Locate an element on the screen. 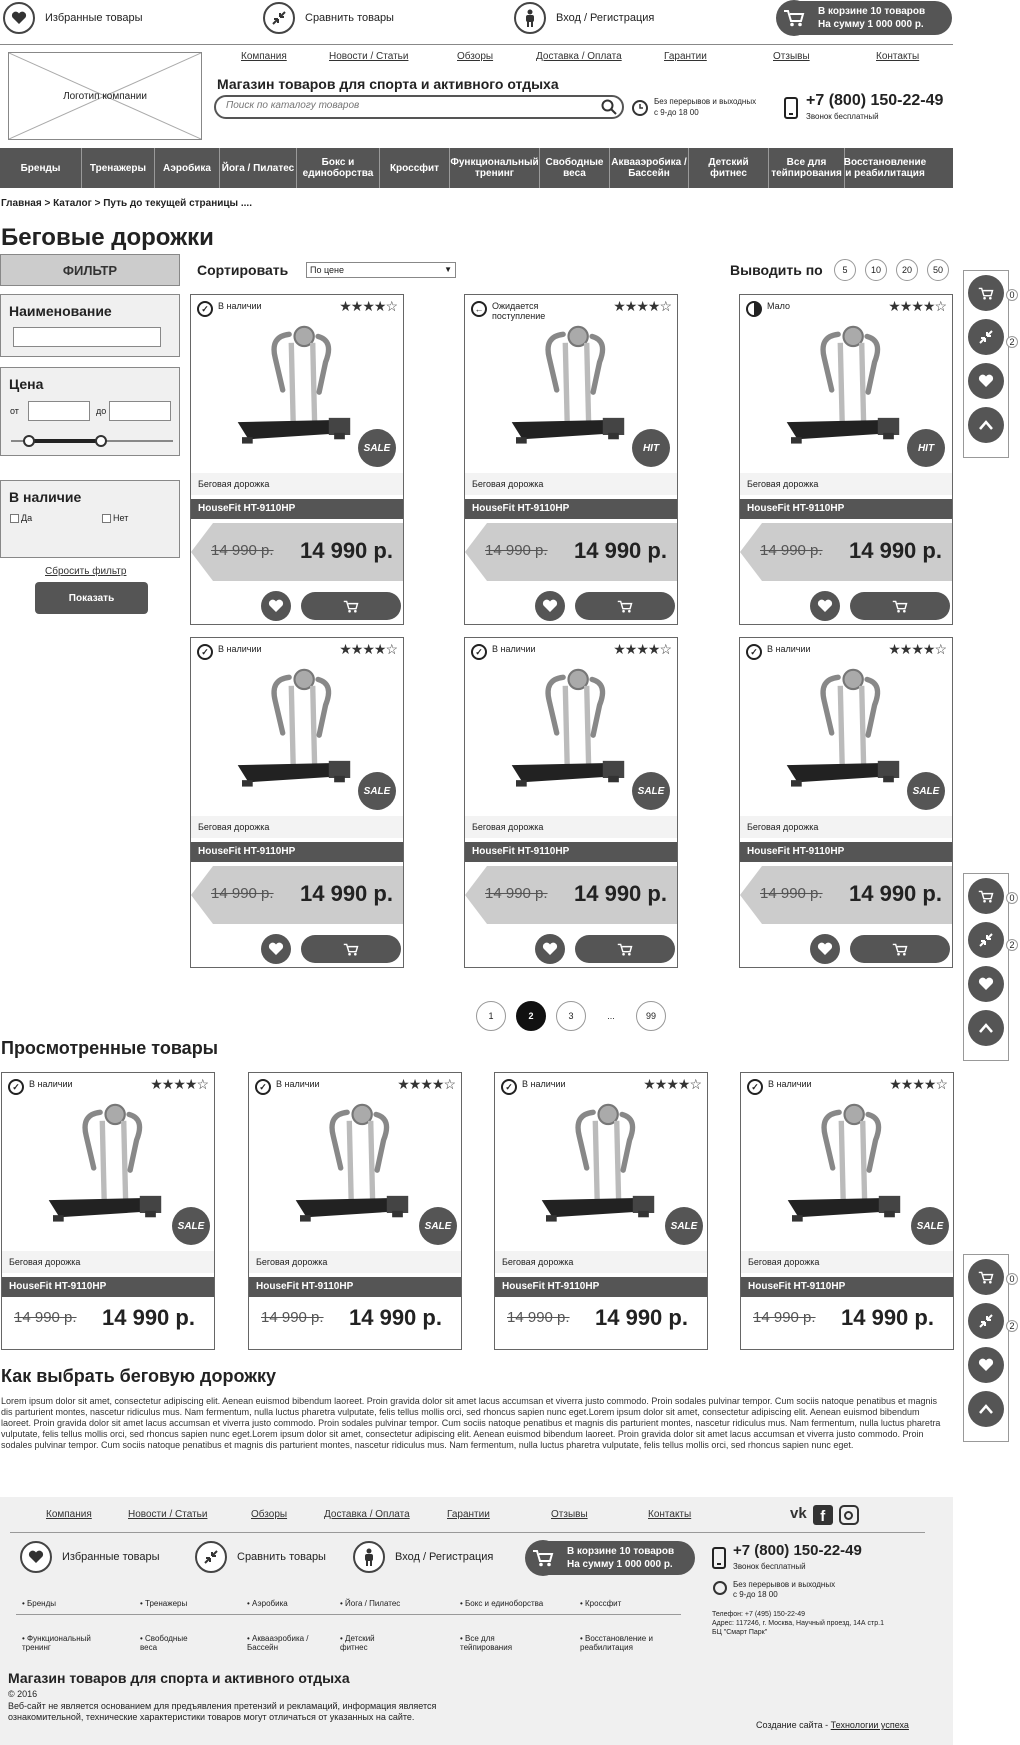 This screenshot has height=1745, width=1020. nav-link: Отзывы is located at coordinates (791, 56).